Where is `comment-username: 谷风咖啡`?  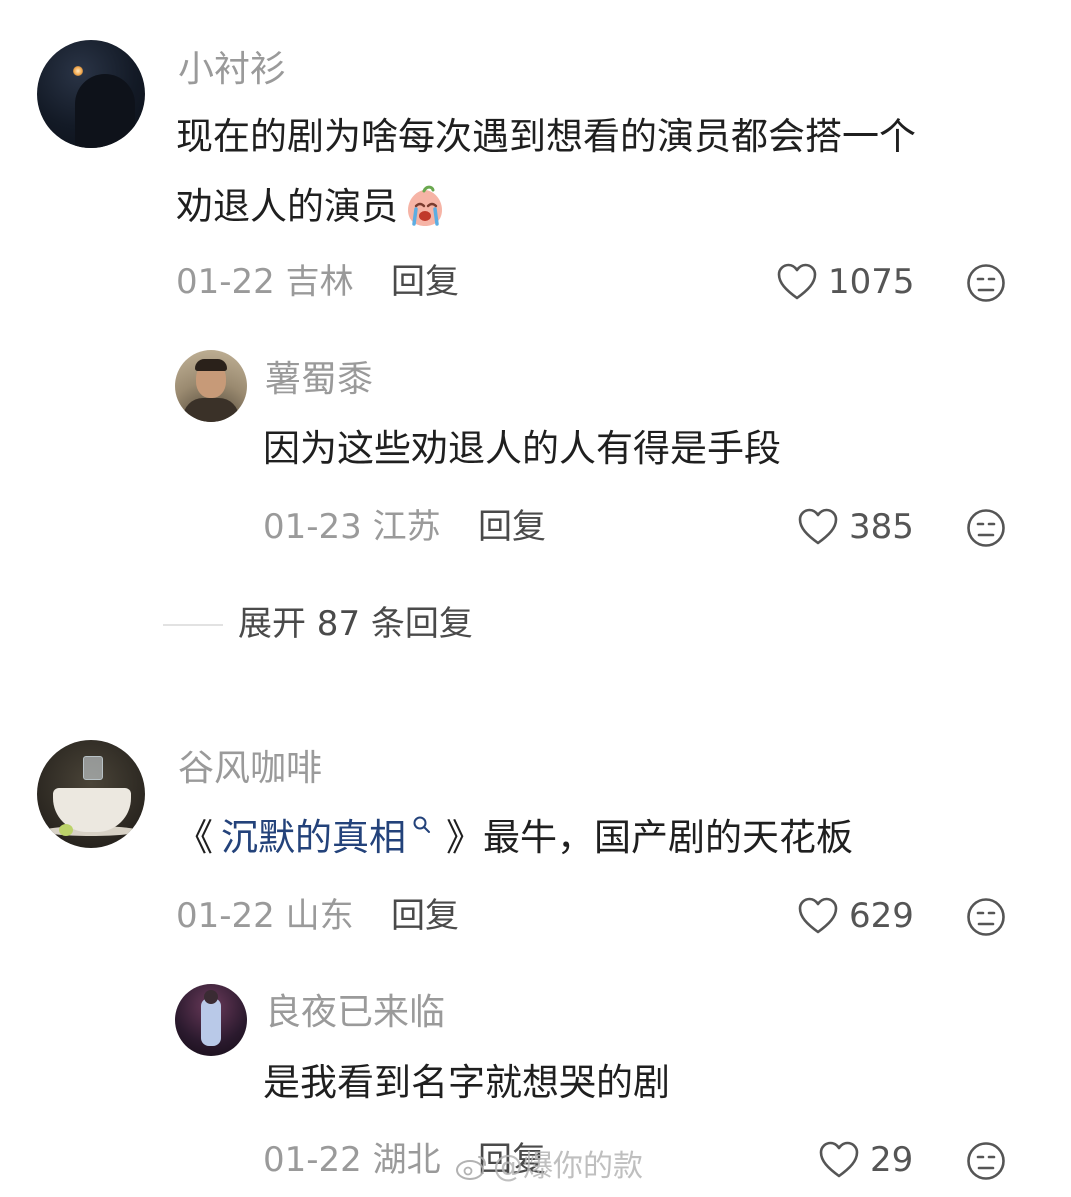 comment-username: 谷风咖啡 is located at coordinates (250, 769).